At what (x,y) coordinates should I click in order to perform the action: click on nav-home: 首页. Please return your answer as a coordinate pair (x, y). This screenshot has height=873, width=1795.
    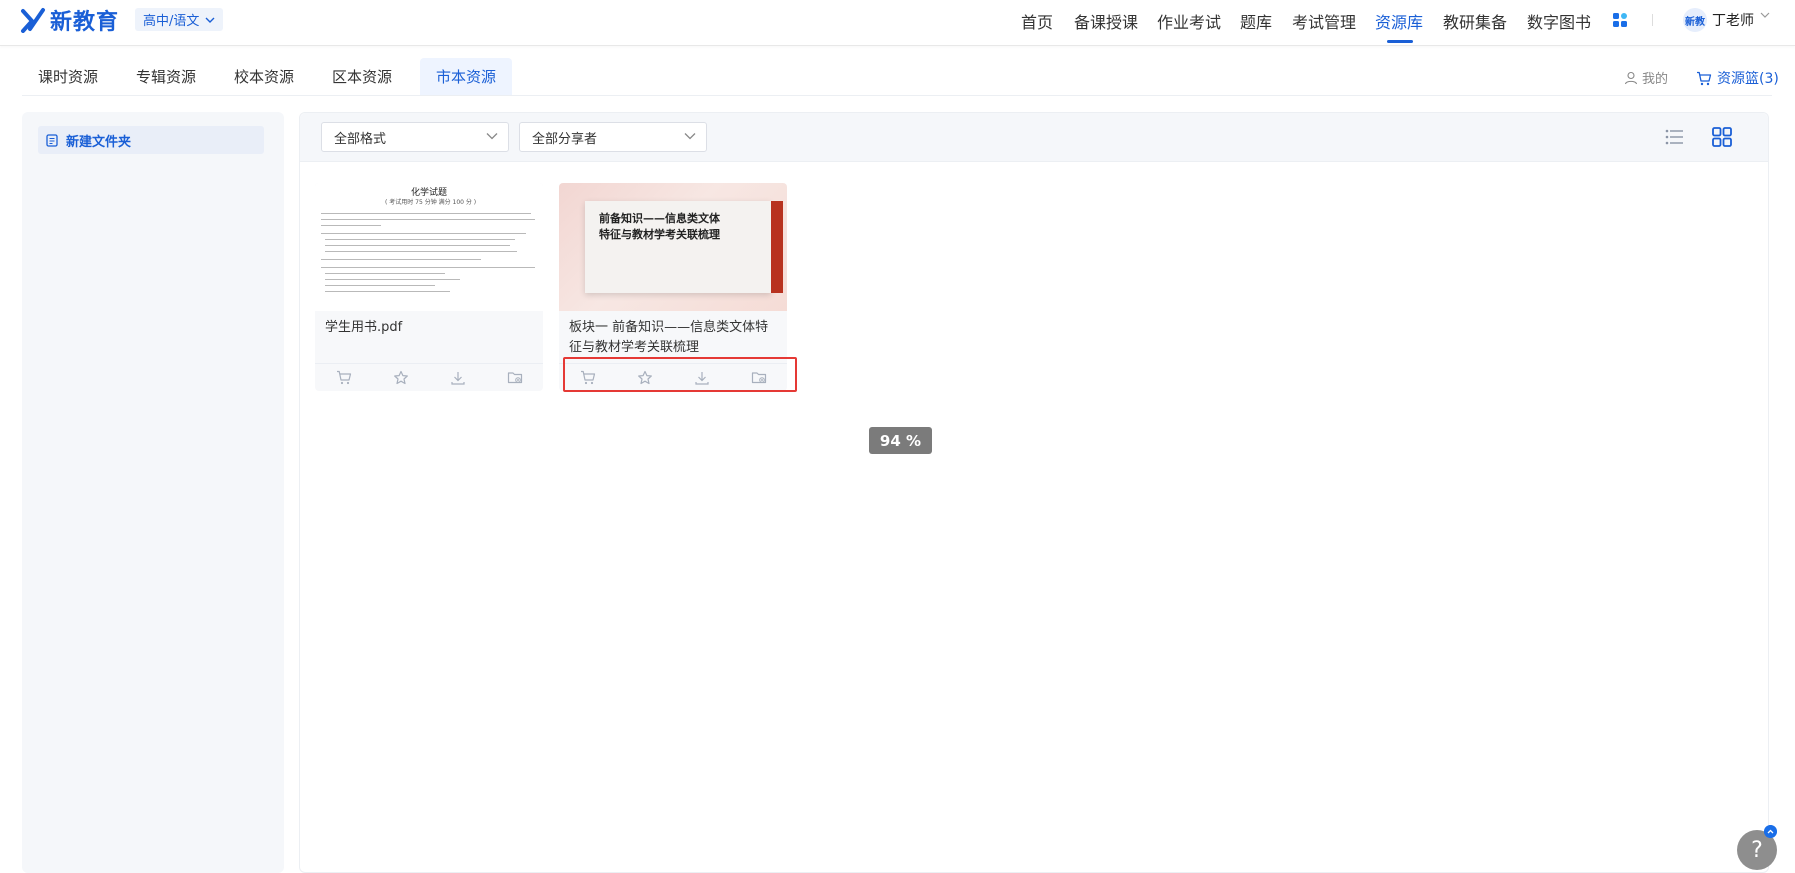
    Looking at the image, I should click on (1037, 21).